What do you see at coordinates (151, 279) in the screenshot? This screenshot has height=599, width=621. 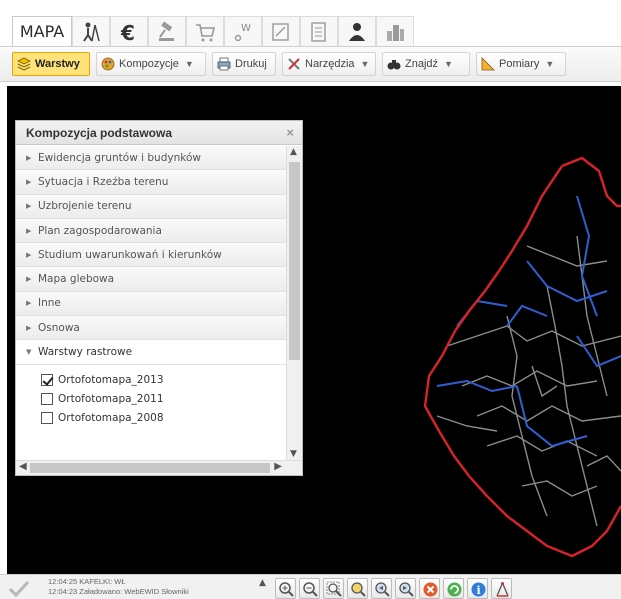 I see `layer-group: ▶ Mapa glebowa` at bounding box center [151, 279].